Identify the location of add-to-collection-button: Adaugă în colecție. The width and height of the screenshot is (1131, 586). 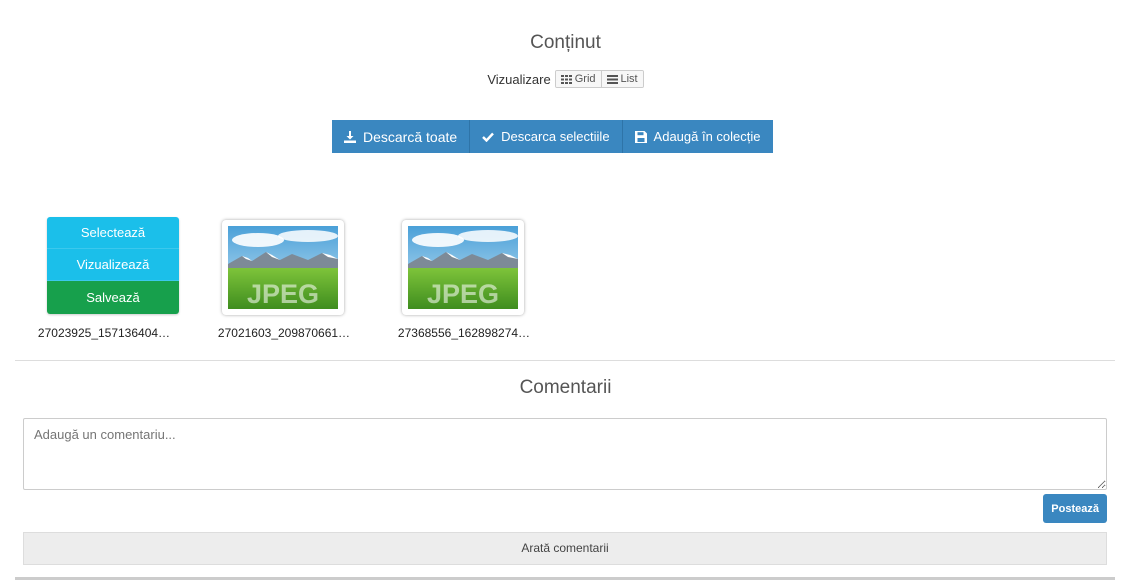
(697, 136).